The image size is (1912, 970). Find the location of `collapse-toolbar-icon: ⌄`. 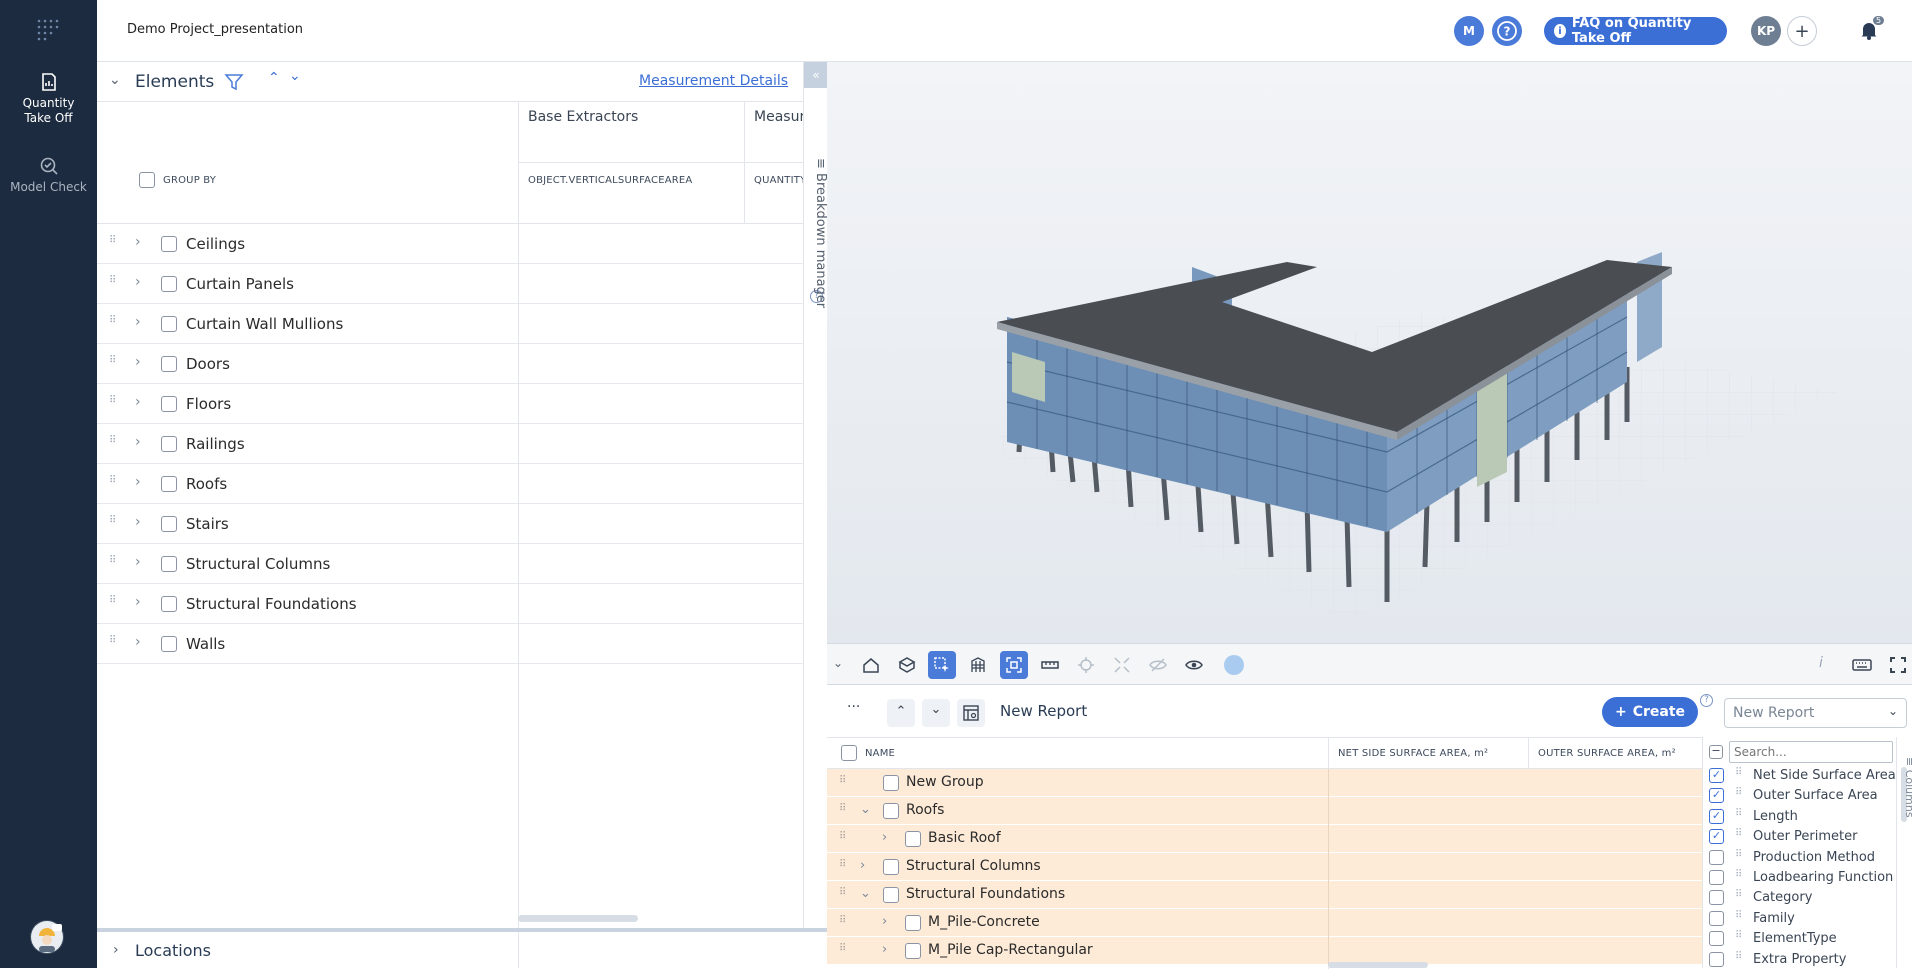

collapse-toolbar-icon: ⌄ is located at coordinates (838, 663).